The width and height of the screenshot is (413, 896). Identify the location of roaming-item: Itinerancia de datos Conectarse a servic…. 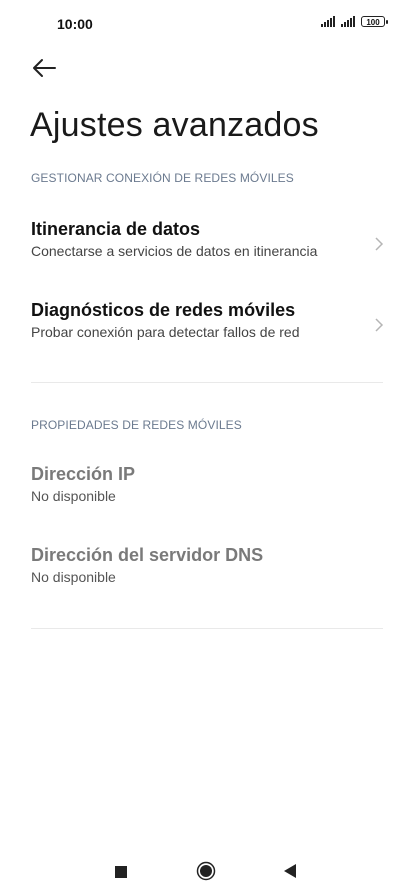
(206, 249).